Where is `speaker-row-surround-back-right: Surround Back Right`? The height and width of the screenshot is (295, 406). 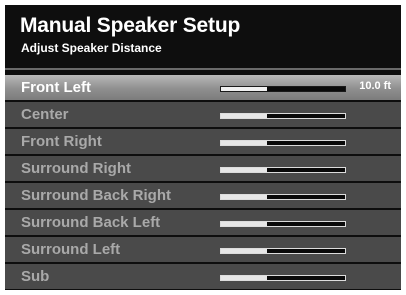 speaker-row-surround-back-right: Surround Back Right is located at coordinates (203, 195).